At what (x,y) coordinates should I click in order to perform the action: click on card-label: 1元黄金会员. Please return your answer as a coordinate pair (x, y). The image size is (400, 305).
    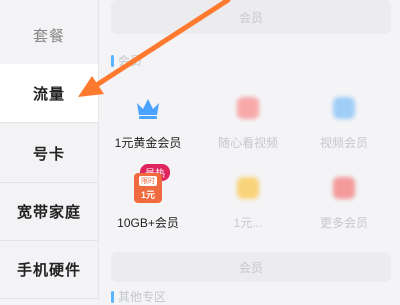
    Looking at the image, I should click on (148, 143).